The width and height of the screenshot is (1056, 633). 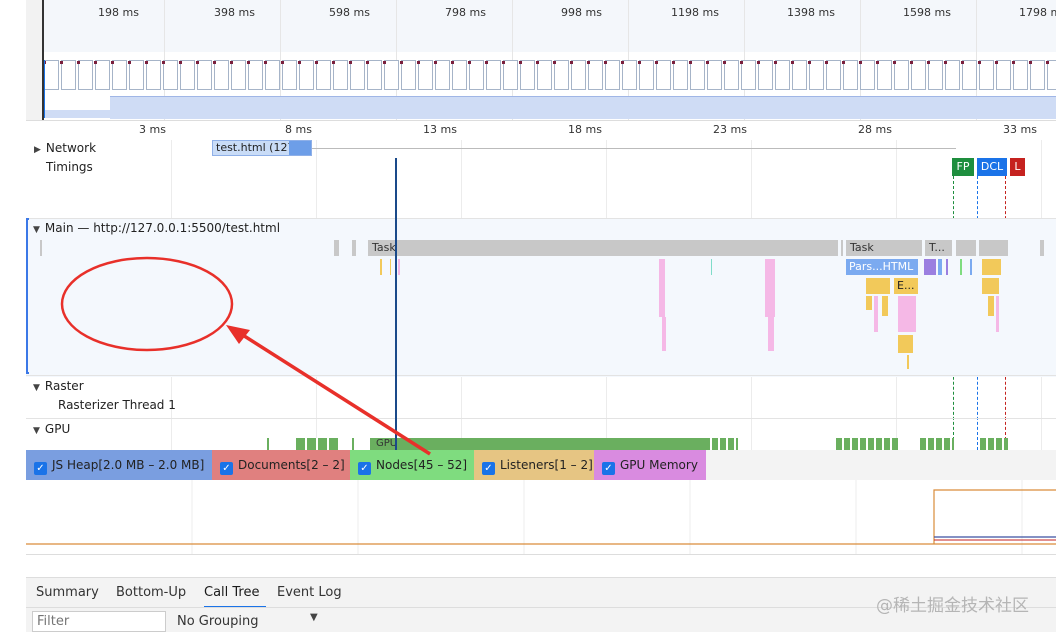 What do you see at coordinates (314, 617) in the screenshot?
I see `chevron-down-icon: ▼` at bounding box center [314, 617].